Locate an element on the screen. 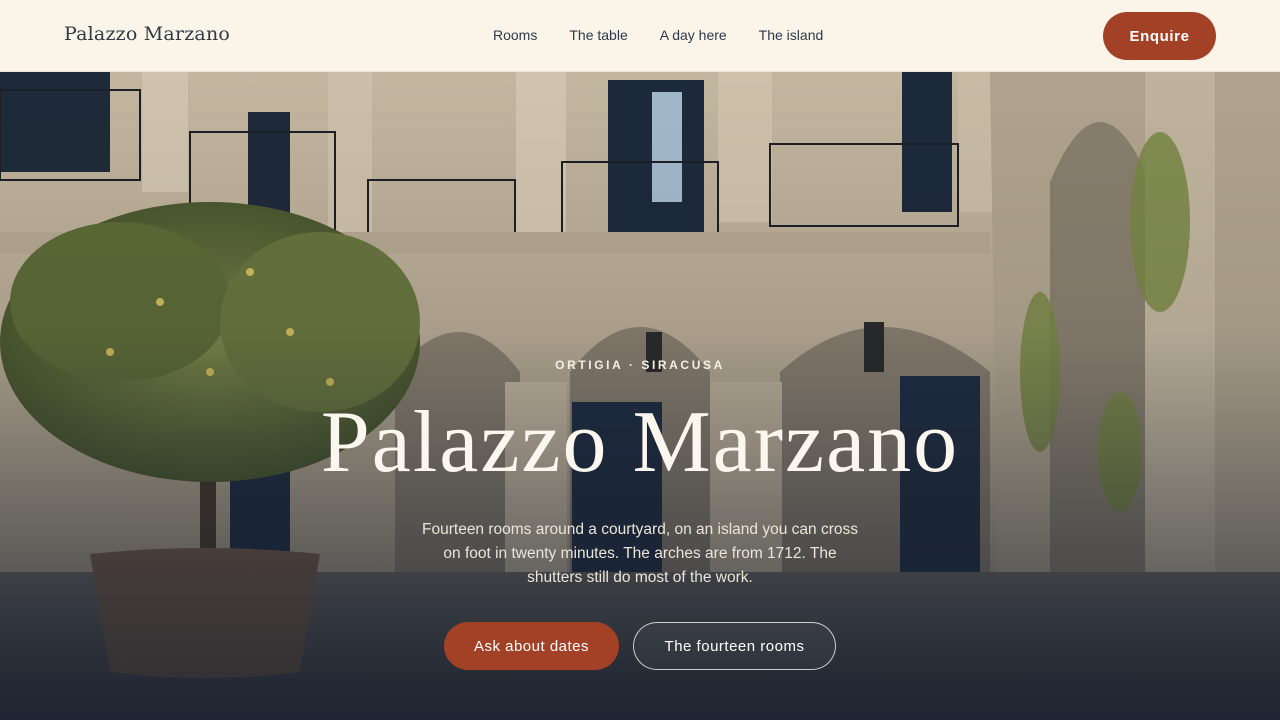  ask-about-dates-button: Ask about dates is located at coordinates (531, 646).